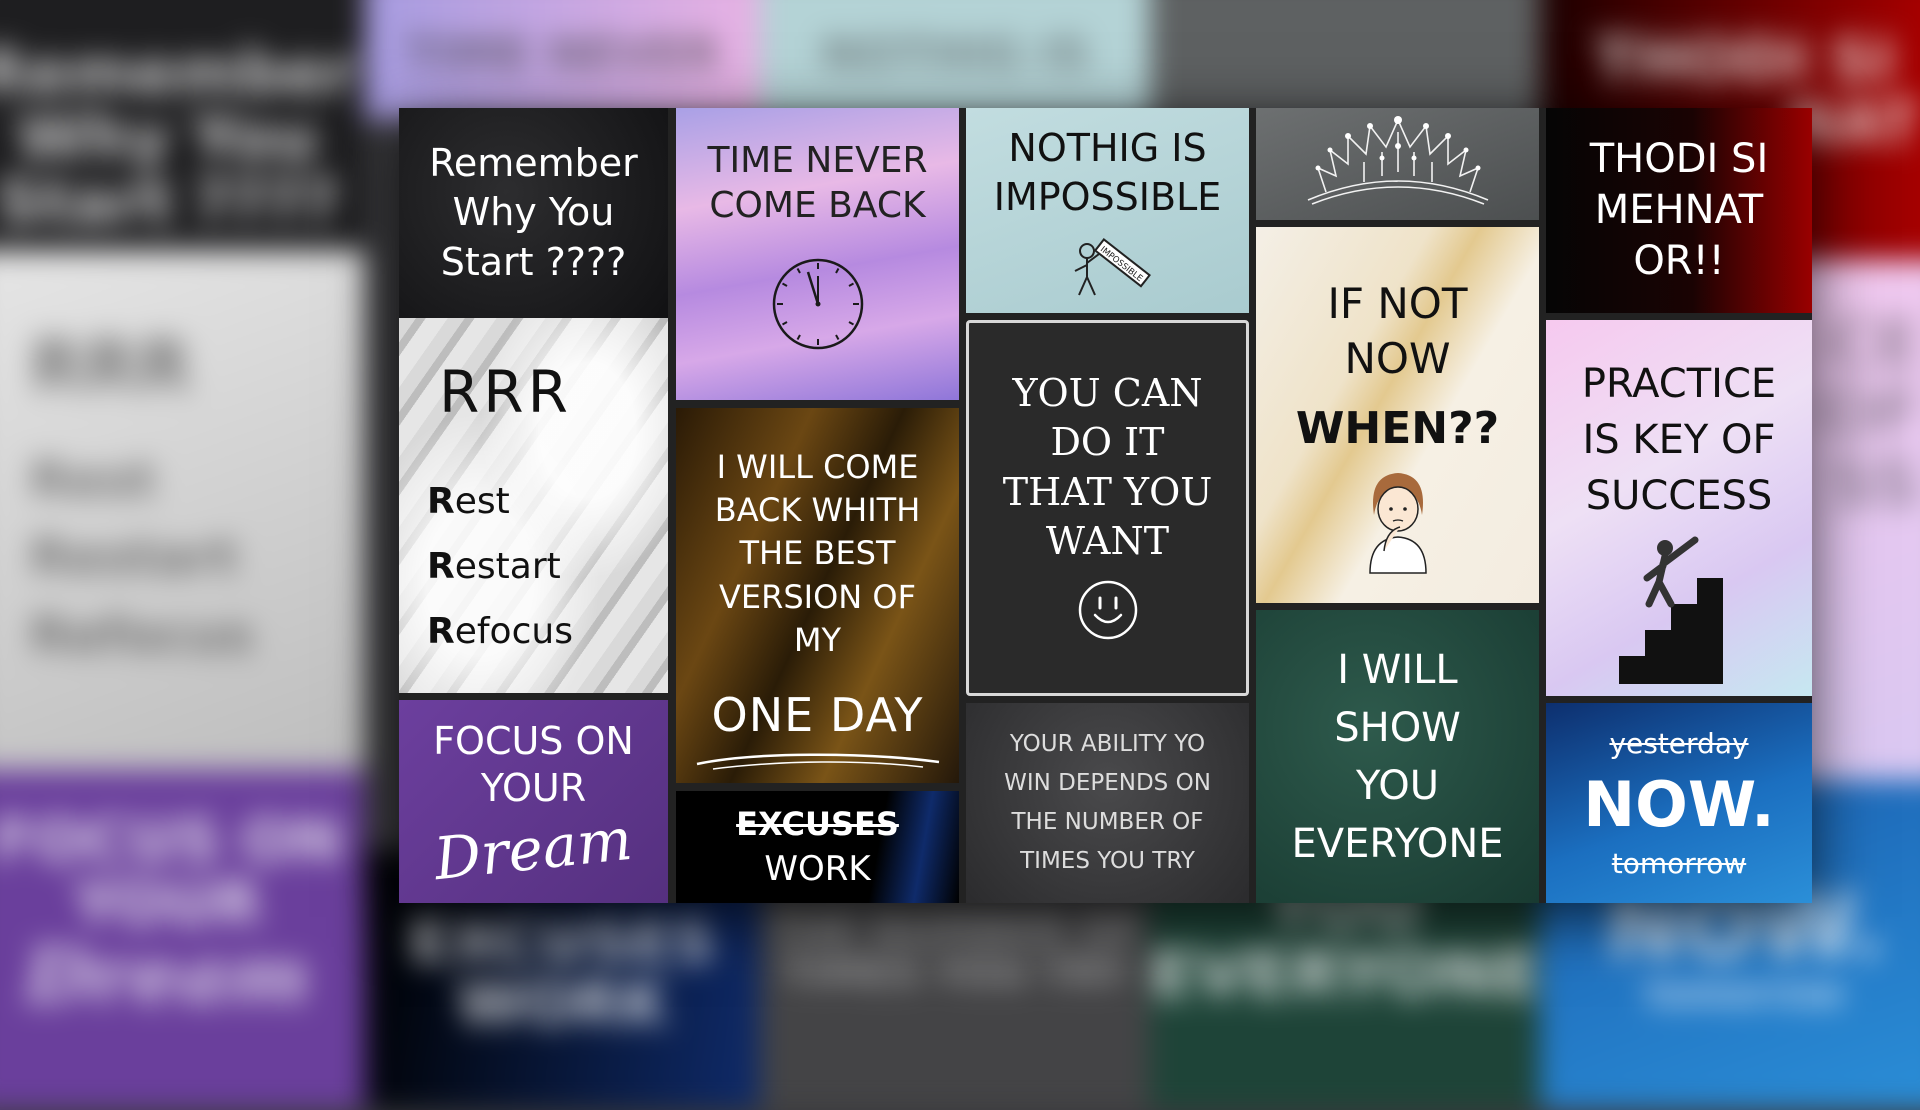 This screenshot has height=1110, width=1920. What do you see at coordinates (562, 54) in the screenshot?
I see `bg-text: TIME NEVER` at bounding box center [562, 54].